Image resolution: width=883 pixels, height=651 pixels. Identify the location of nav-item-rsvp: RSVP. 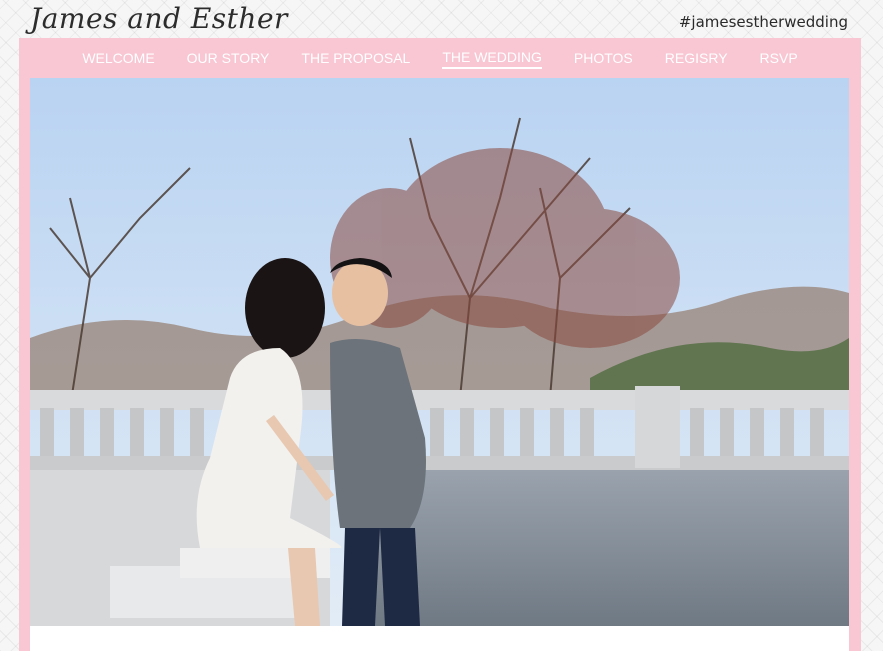
(779, 58).